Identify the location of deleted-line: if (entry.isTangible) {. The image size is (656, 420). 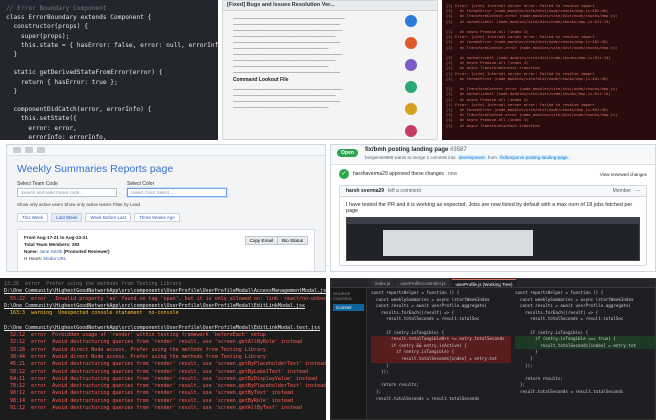
(441, 352).